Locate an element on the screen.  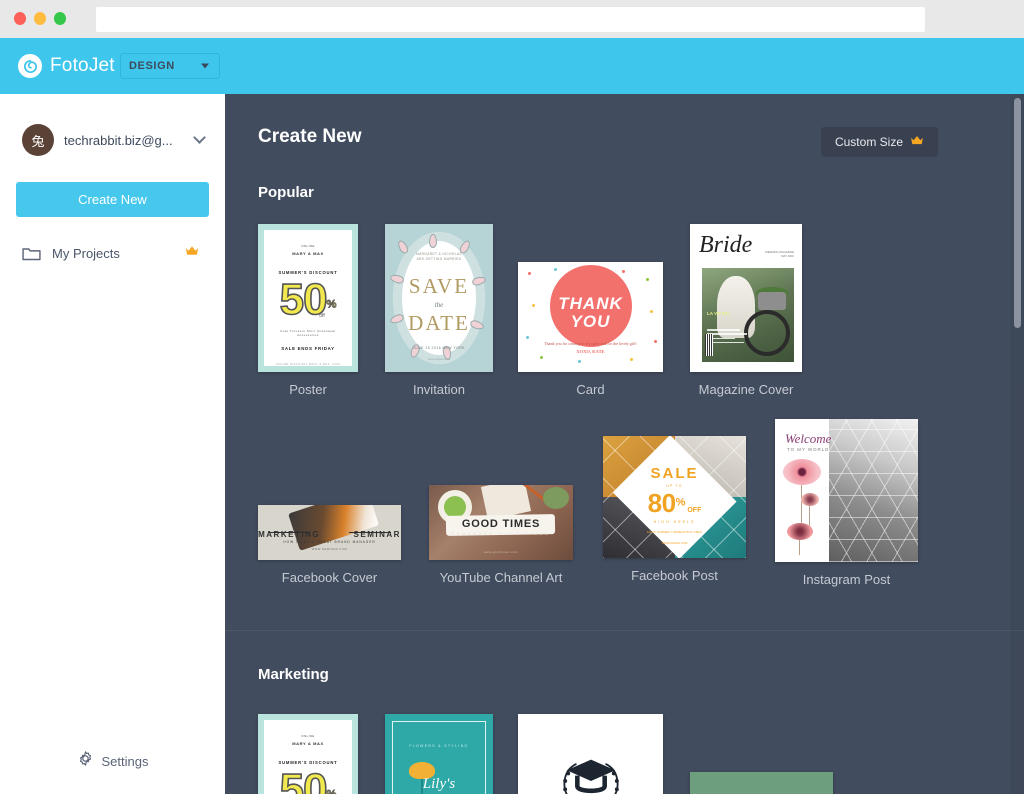
fbcover-url: WWW.SEMINAR.COM is located at coordinates (329, 549).